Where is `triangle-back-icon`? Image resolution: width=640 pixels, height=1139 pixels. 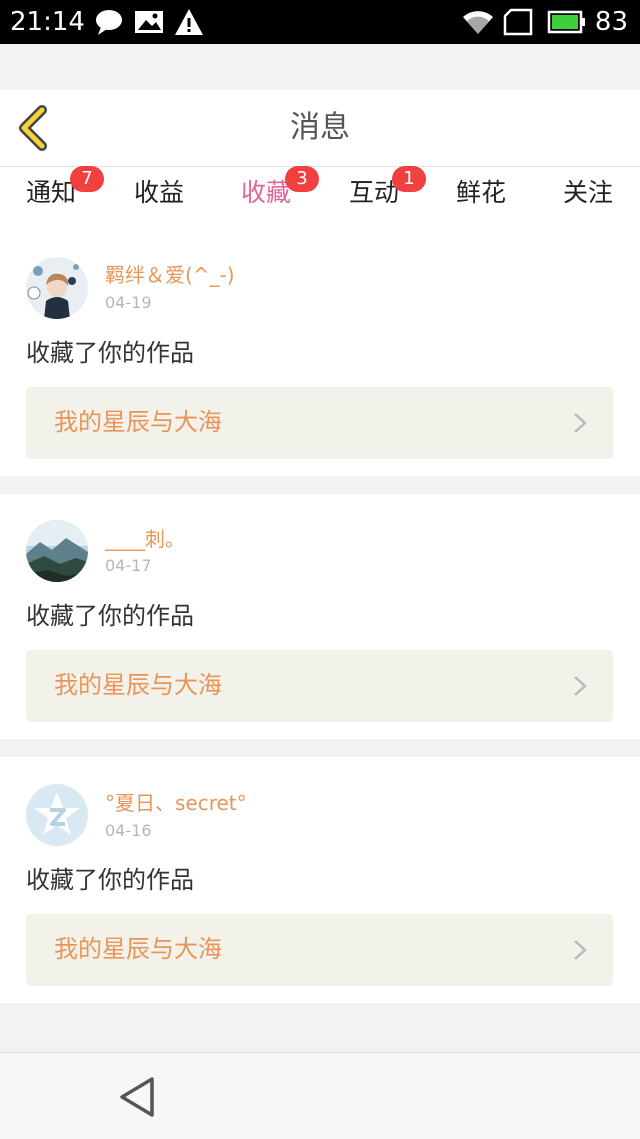 triangle-back-icon is located at coordinates (138, 1100).